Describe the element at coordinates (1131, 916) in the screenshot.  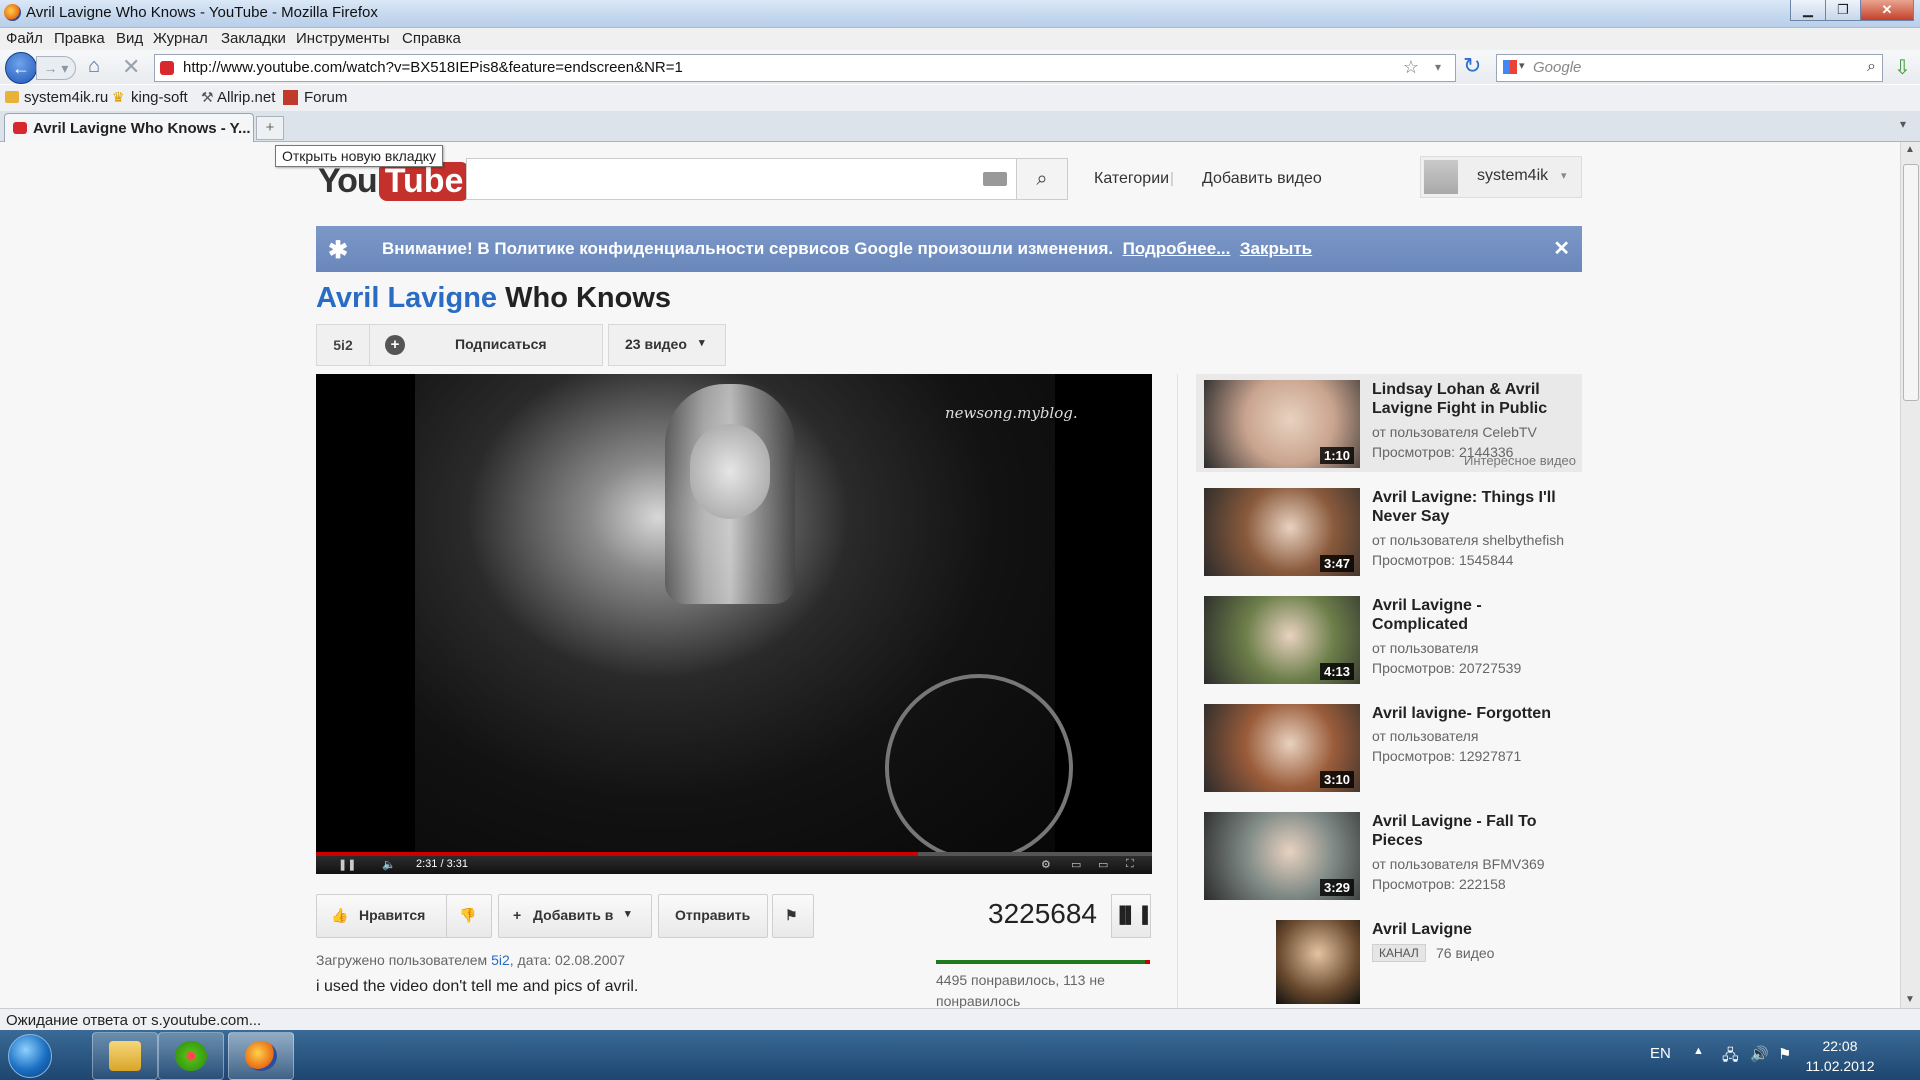
I see `stats-button: ▐▌▐` at that location.